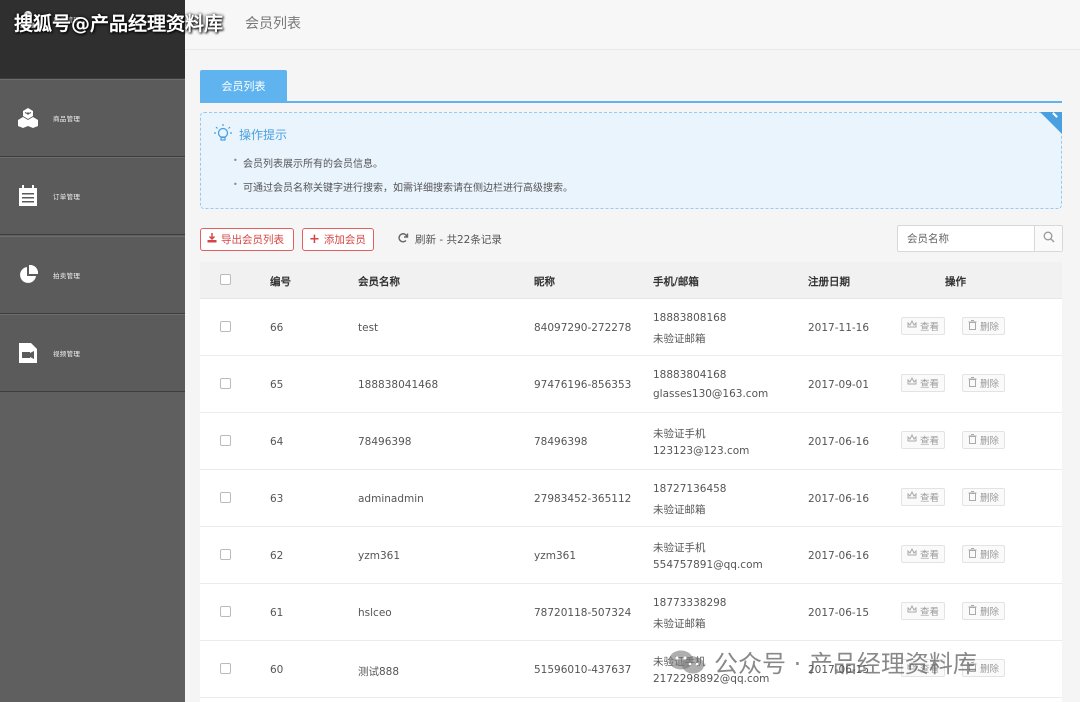 The height and width of the screenshot is (702, 1080). I want to click on search-box, so click(980, 238).